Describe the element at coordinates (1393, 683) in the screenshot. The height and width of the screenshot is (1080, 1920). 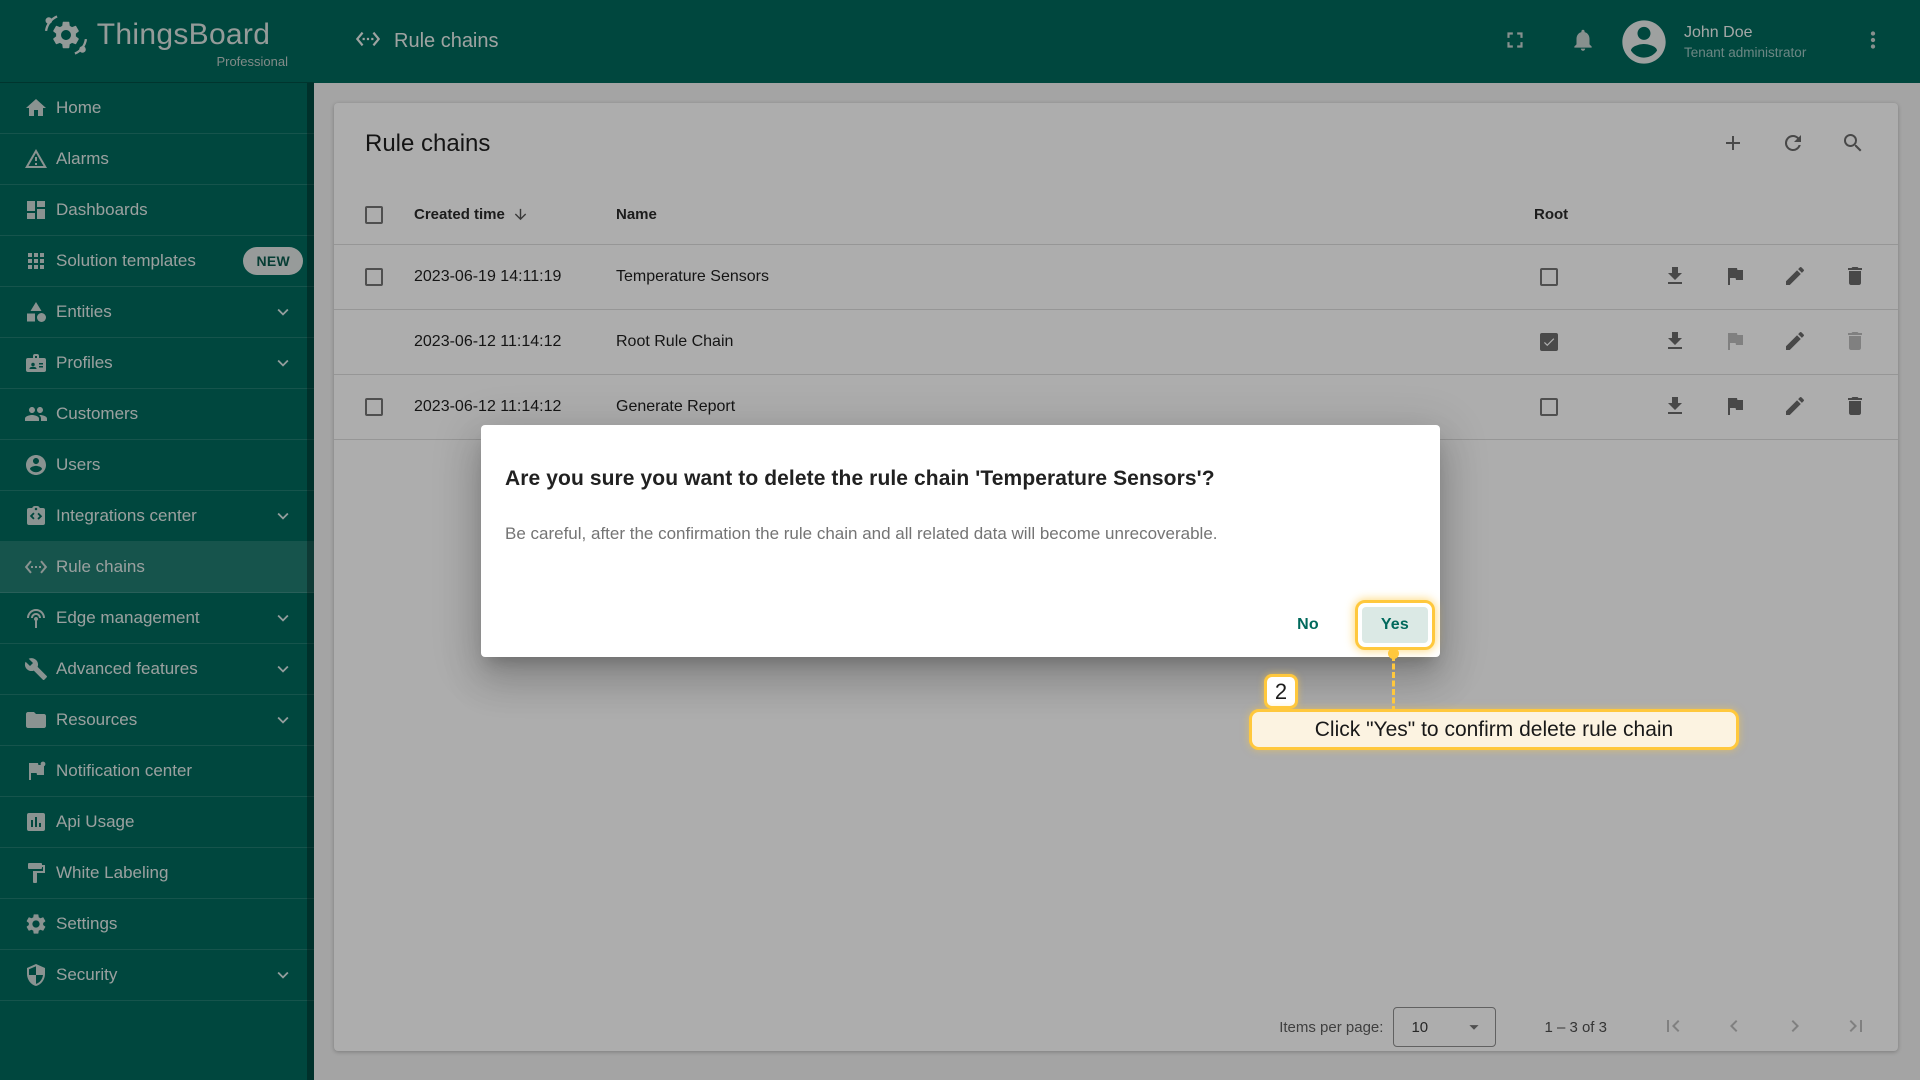
I see `annotation-connector-line` at that location.